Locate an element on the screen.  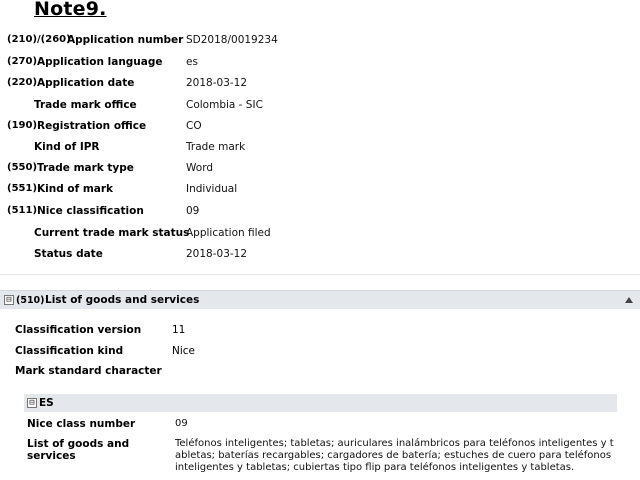
field-code: (220) is located at coordinates (22, 82).